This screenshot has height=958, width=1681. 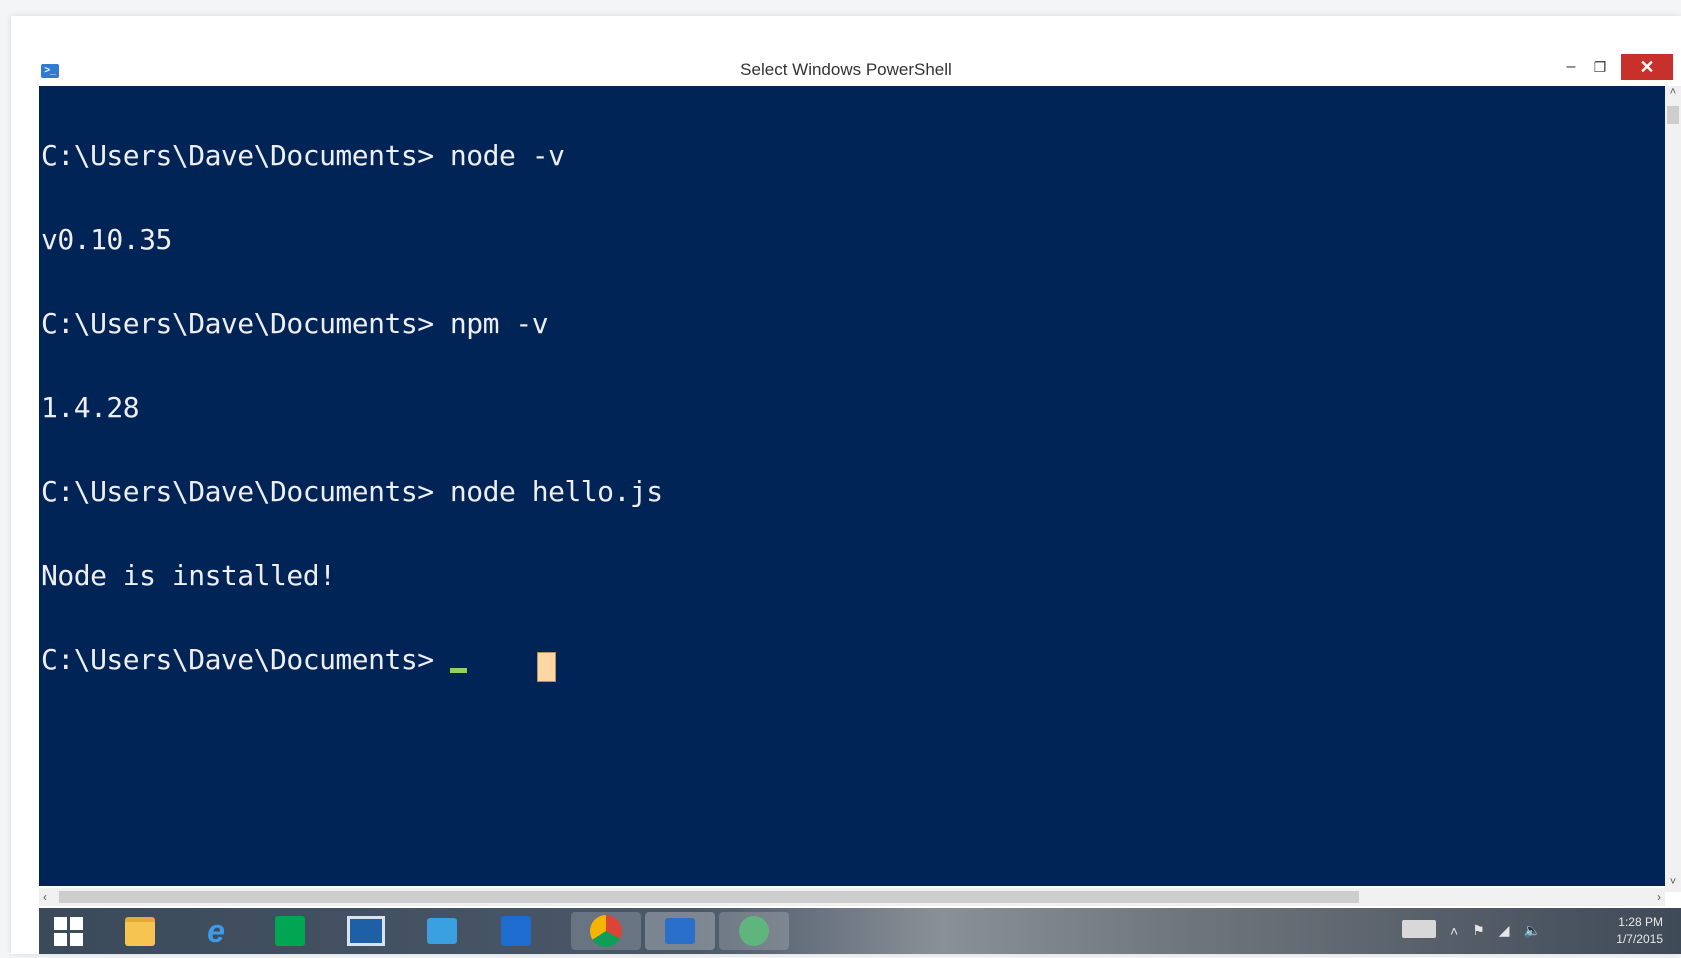 I want to click on volume-icon: 🔈, so click(x=1532, y=930).